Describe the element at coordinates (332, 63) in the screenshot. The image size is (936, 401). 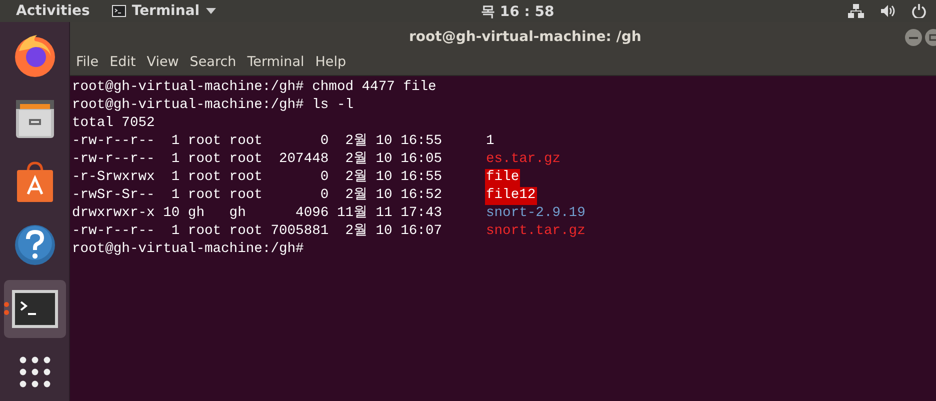
I see `menu-item: Help` at that location.